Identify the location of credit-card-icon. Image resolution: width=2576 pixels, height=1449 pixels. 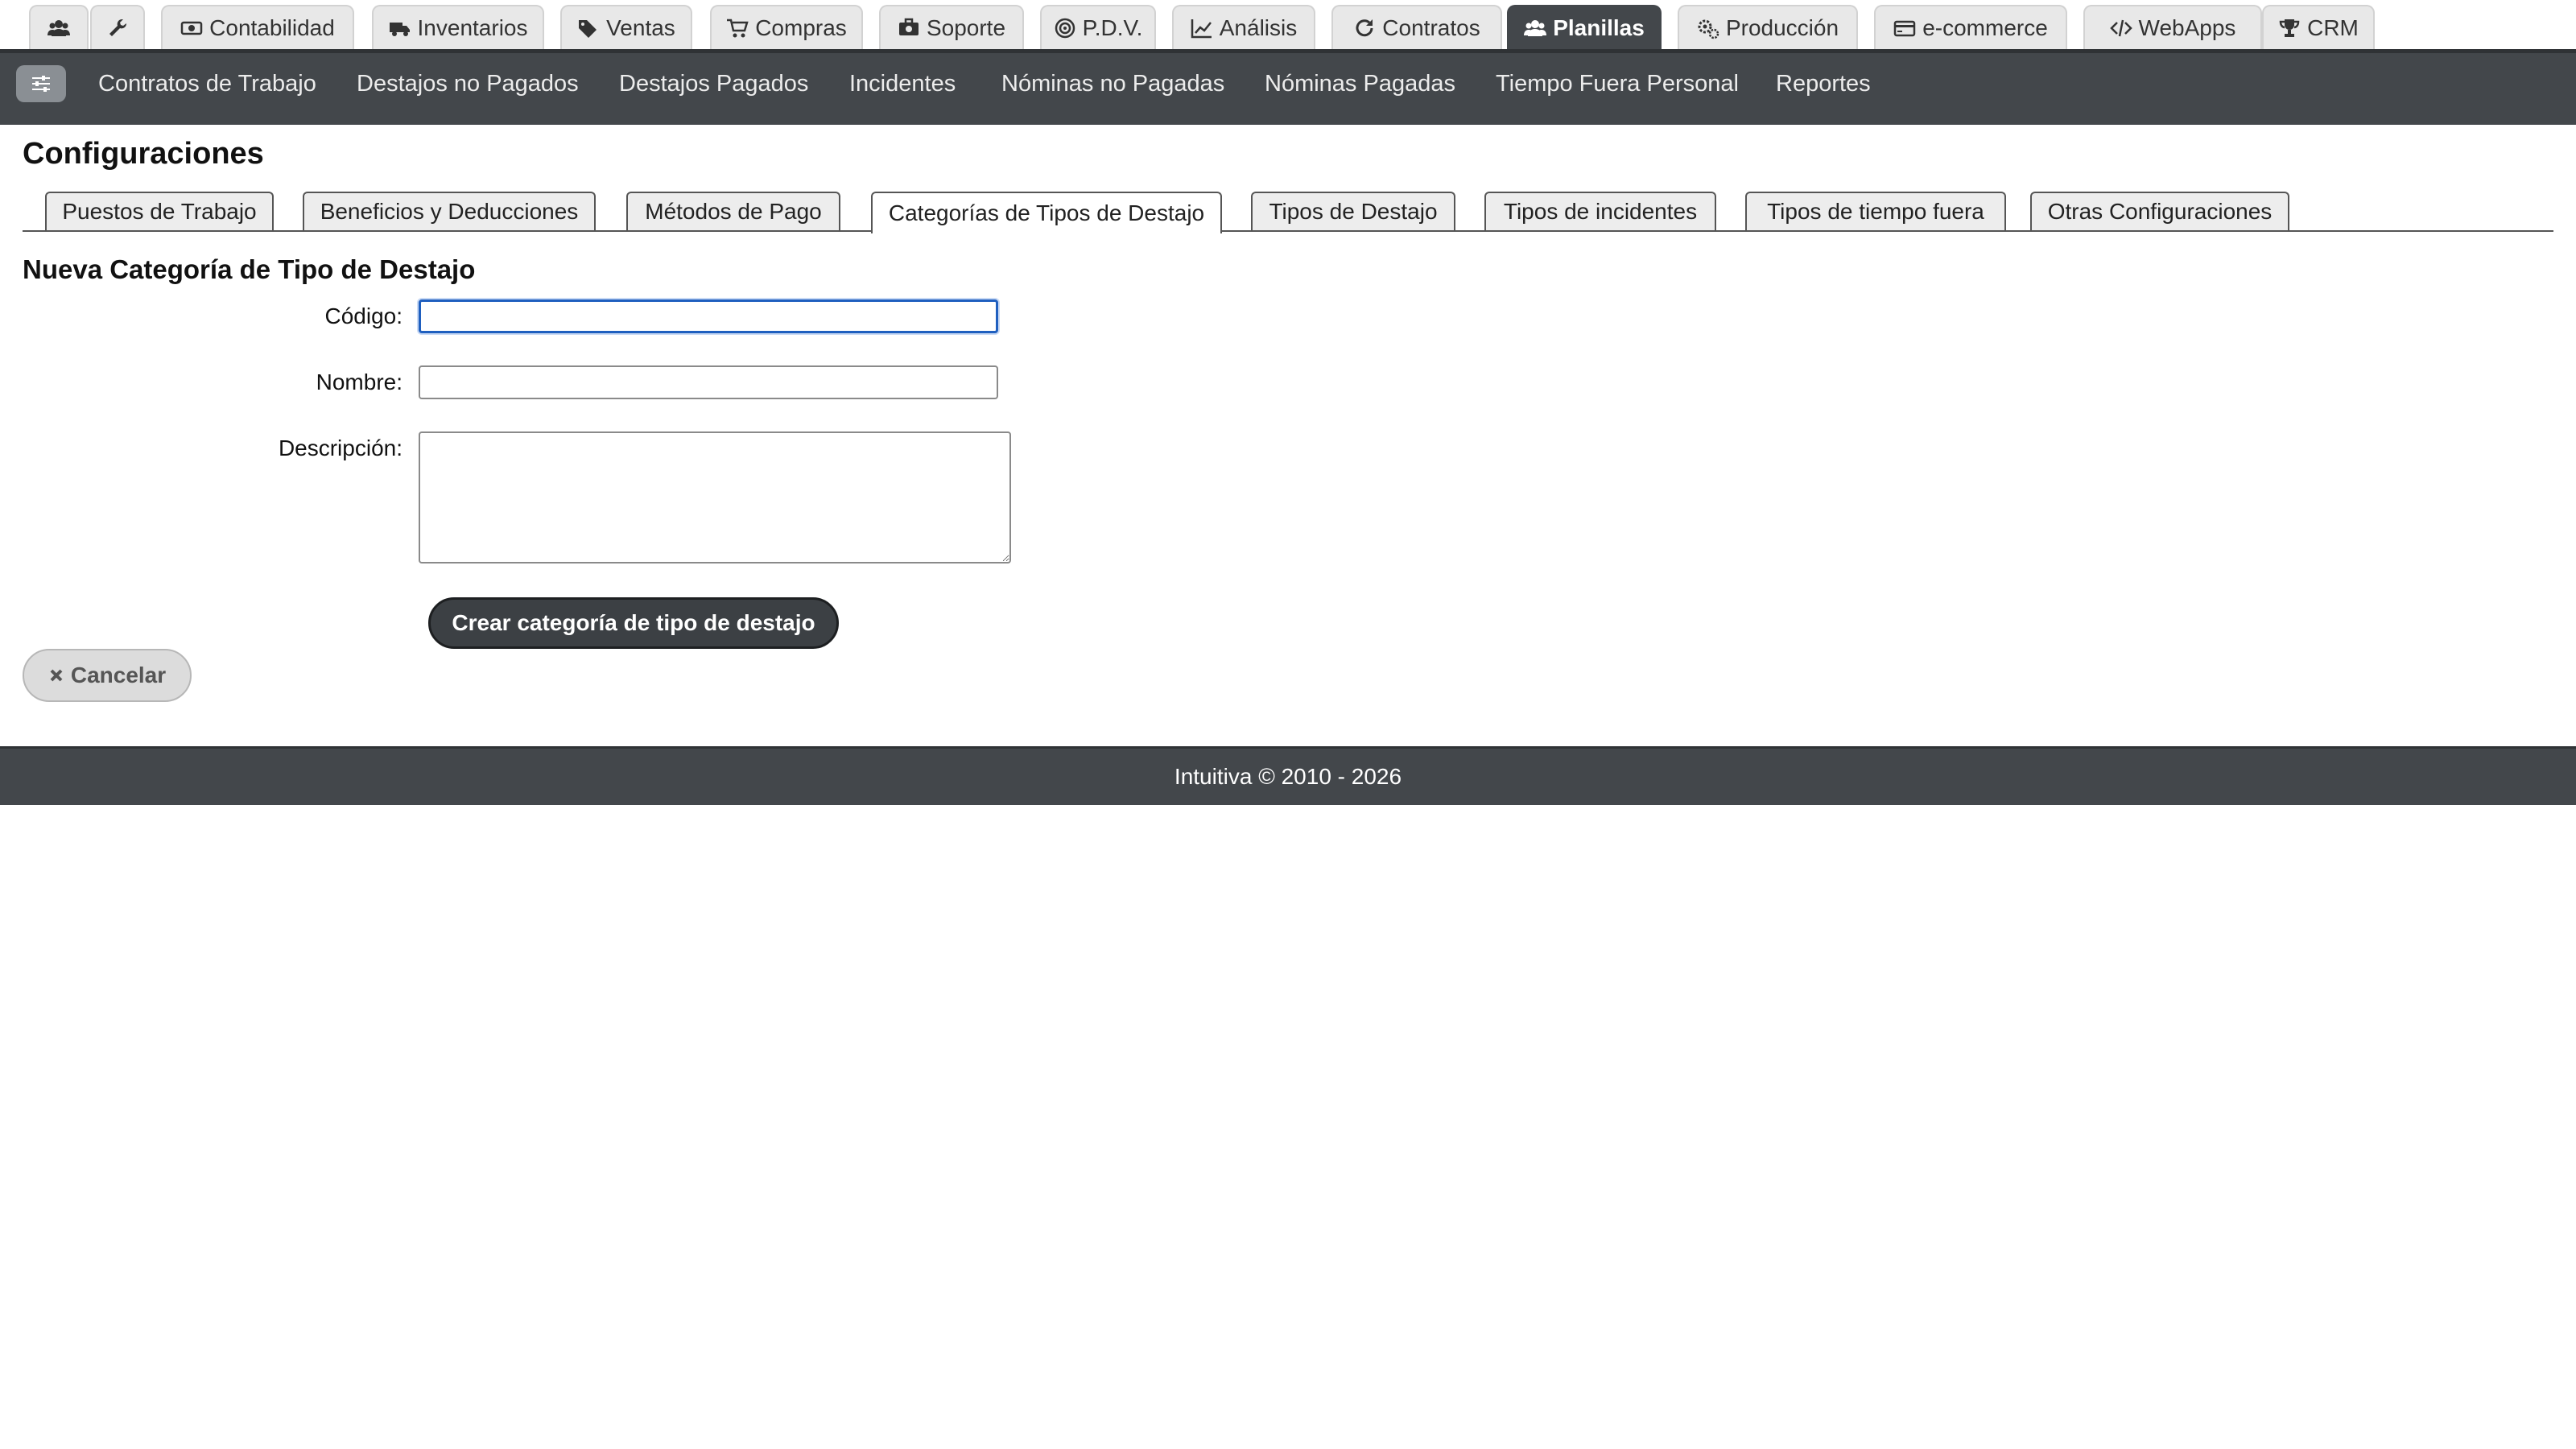
(1904, 28).